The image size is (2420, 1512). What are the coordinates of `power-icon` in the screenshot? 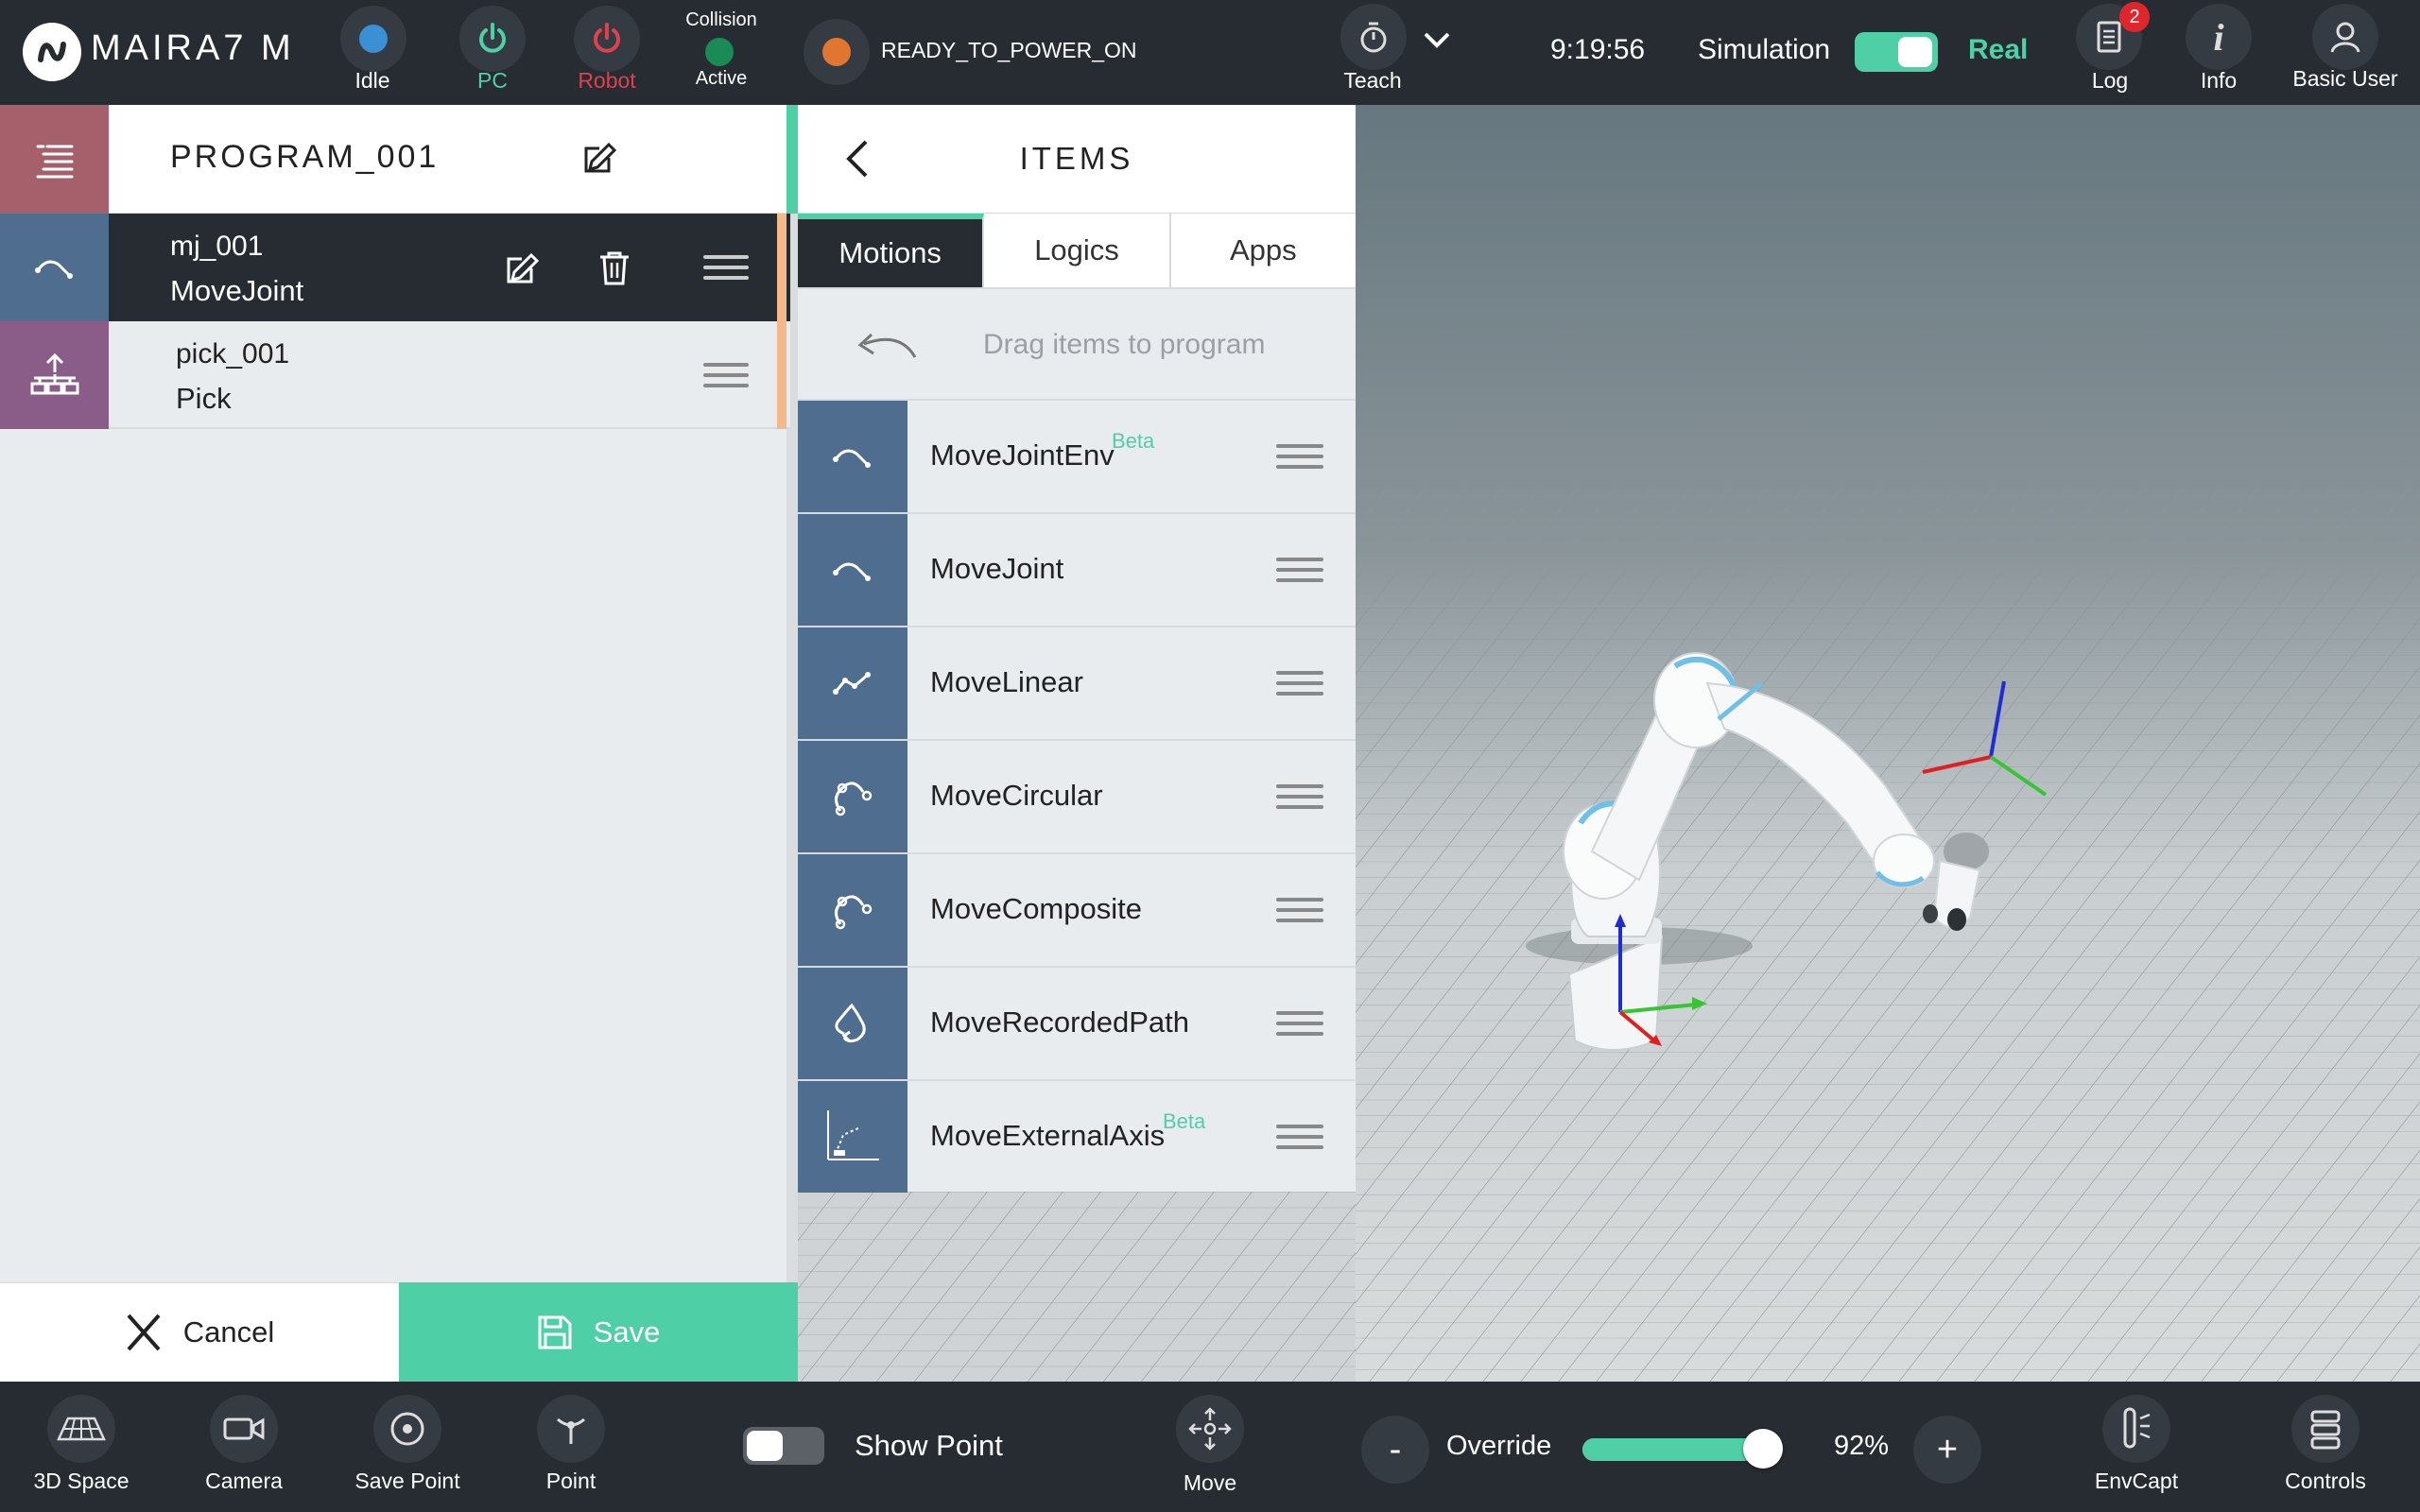 It's located at (607, 38).